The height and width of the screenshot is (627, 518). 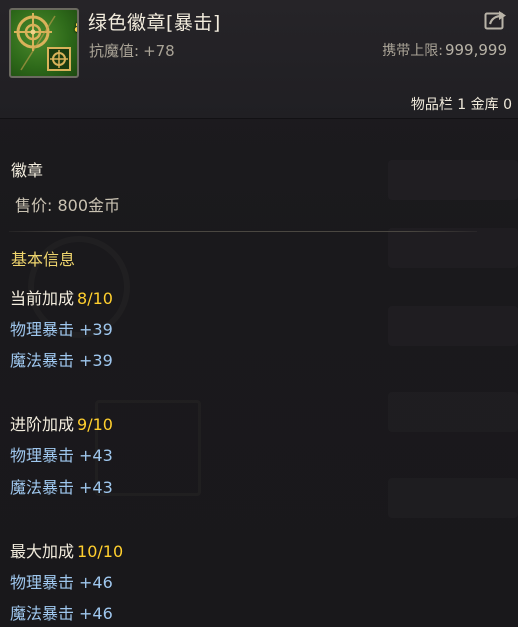 What do you see at coordinates (461, 105) in the screenshot?
I see `storage-count: 物品栏 1 金库 0` at bounding box center [461, 105].